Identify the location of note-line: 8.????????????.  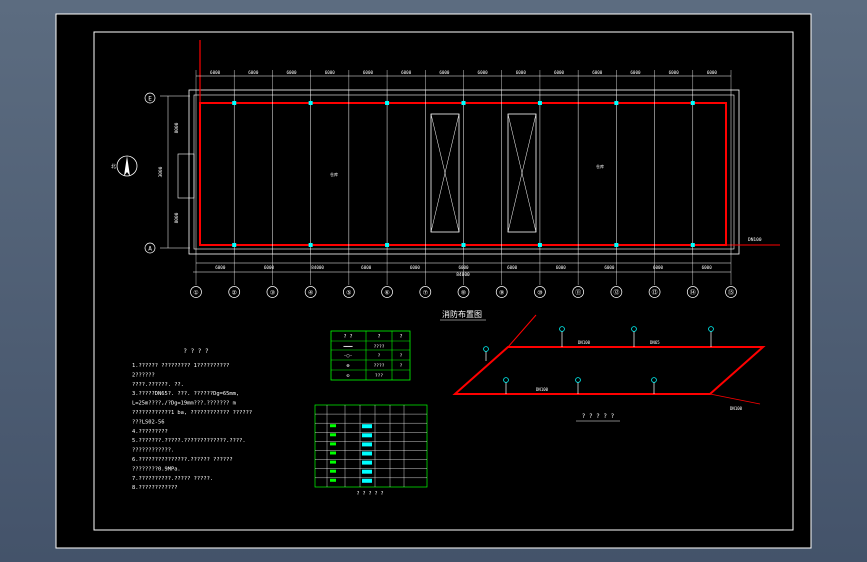
(154, 488).